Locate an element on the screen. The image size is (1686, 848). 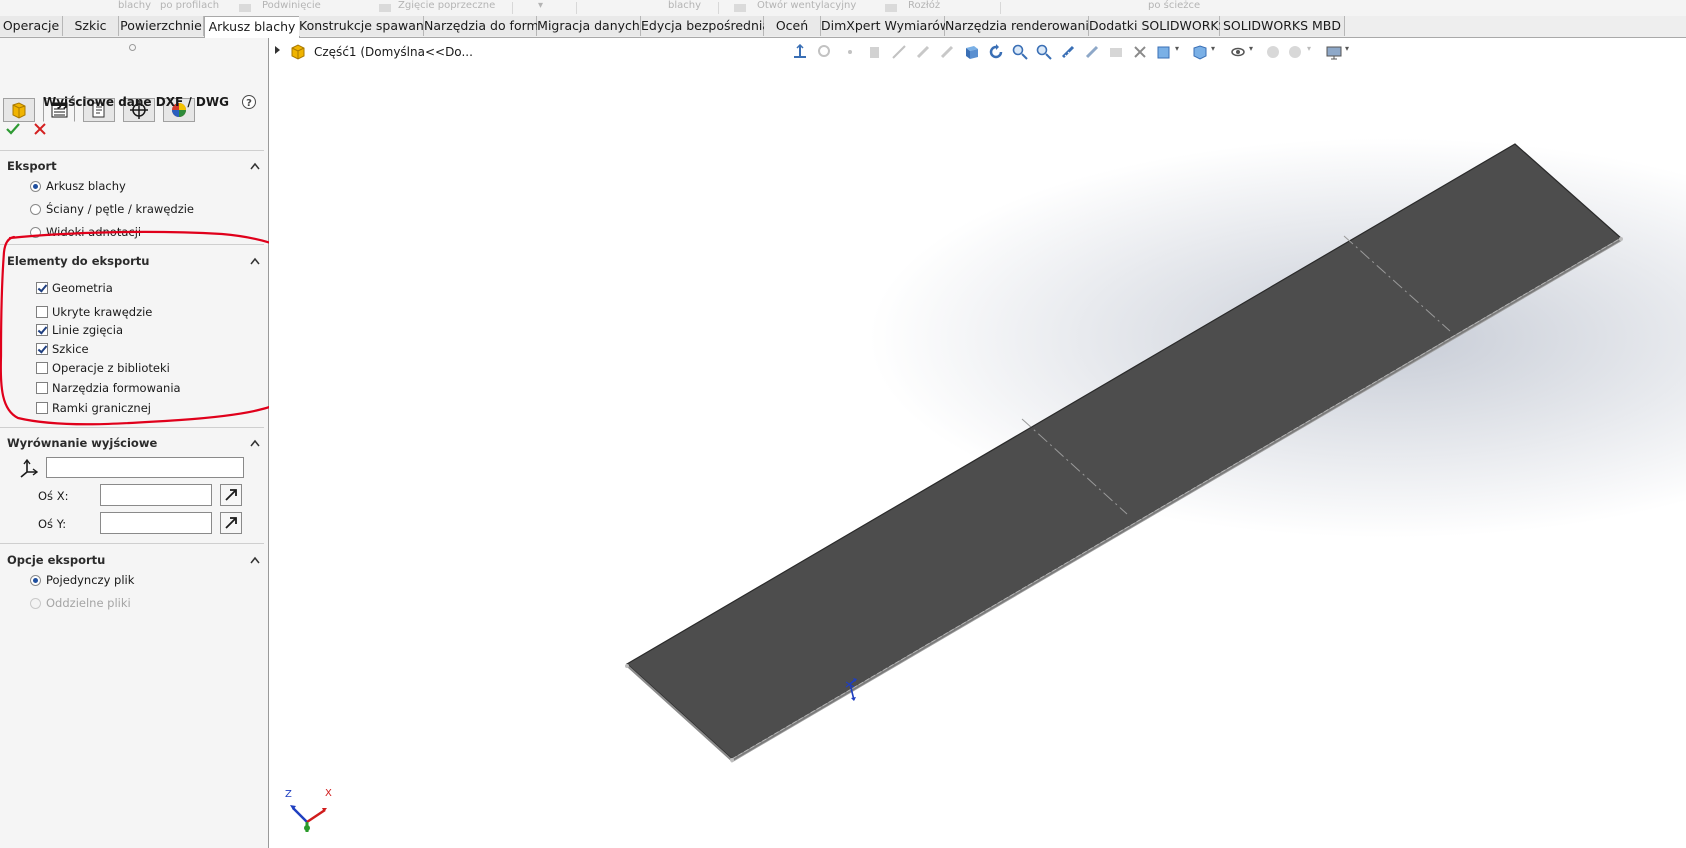
hem-icon is located at coordinates (245, 8).